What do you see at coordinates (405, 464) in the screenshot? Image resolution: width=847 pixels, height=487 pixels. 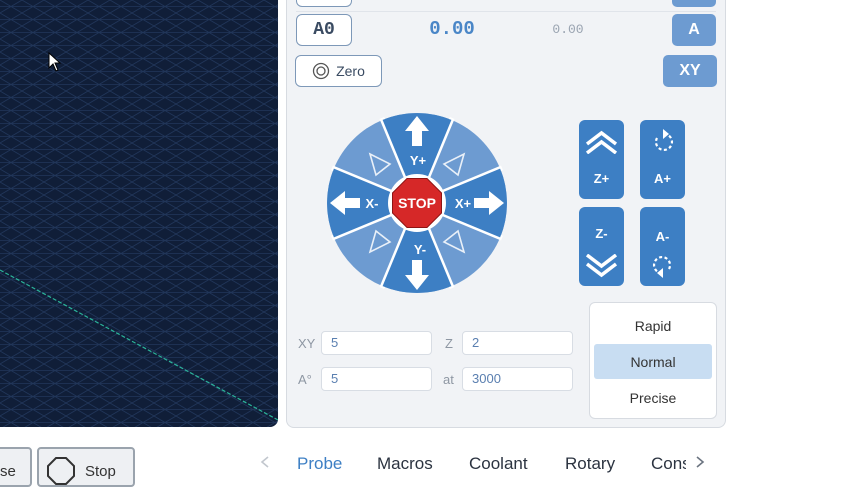 I see `tab-macros: Macros` at bounding box center [405, 464].